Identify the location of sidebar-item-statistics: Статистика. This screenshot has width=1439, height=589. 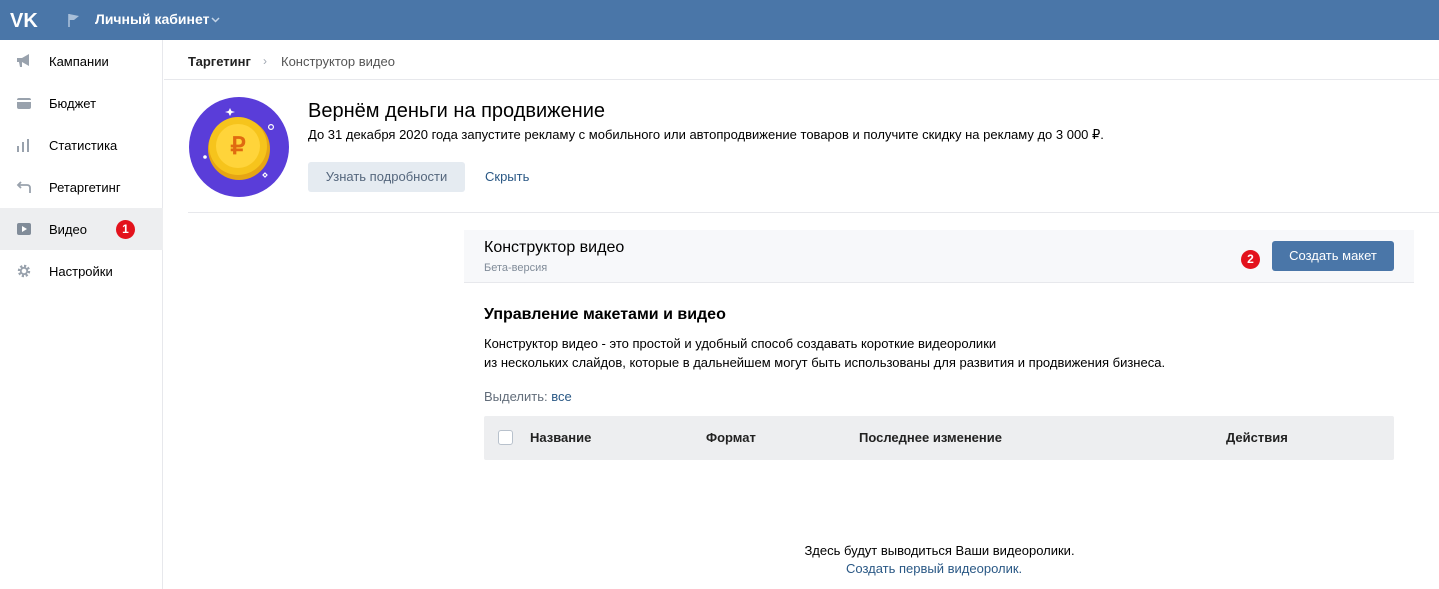
(81, 145).